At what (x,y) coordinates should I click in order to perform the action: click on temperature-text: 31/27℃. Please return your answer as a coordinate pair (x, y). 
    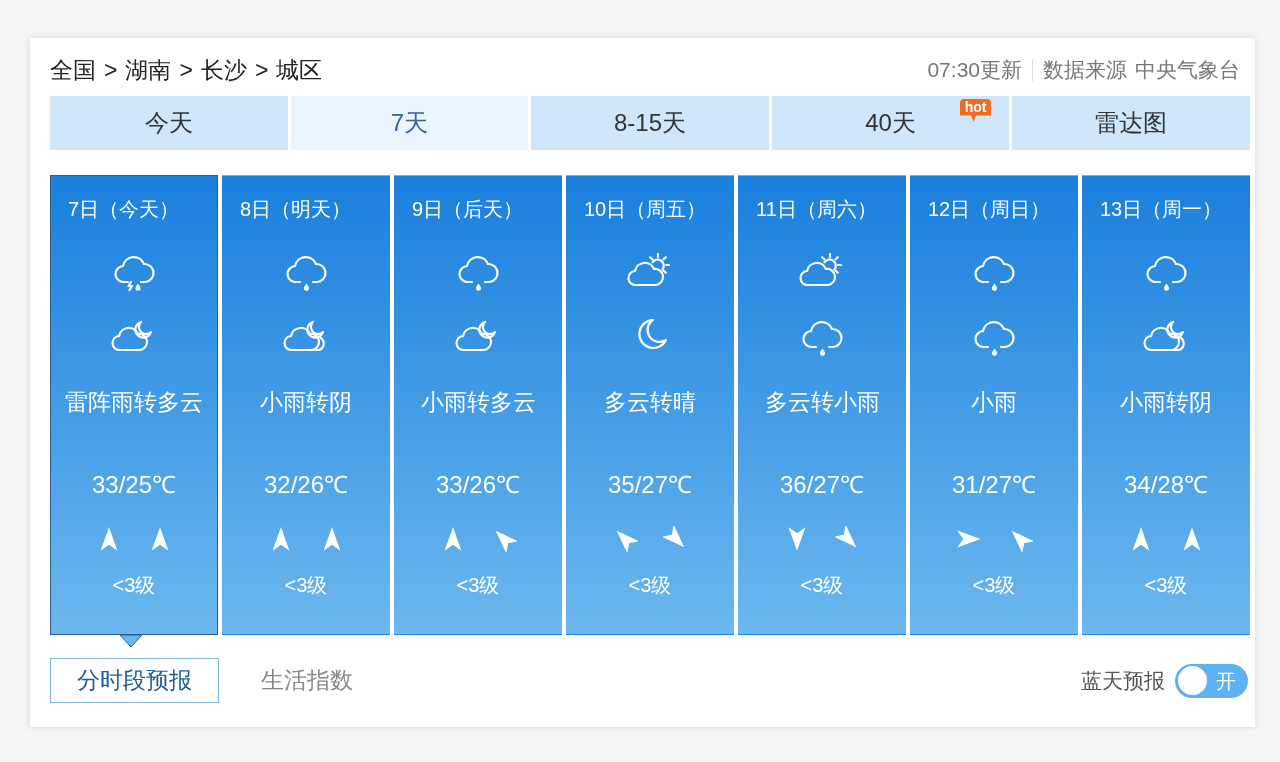
    Looking at the image, I should click on (994, 485).